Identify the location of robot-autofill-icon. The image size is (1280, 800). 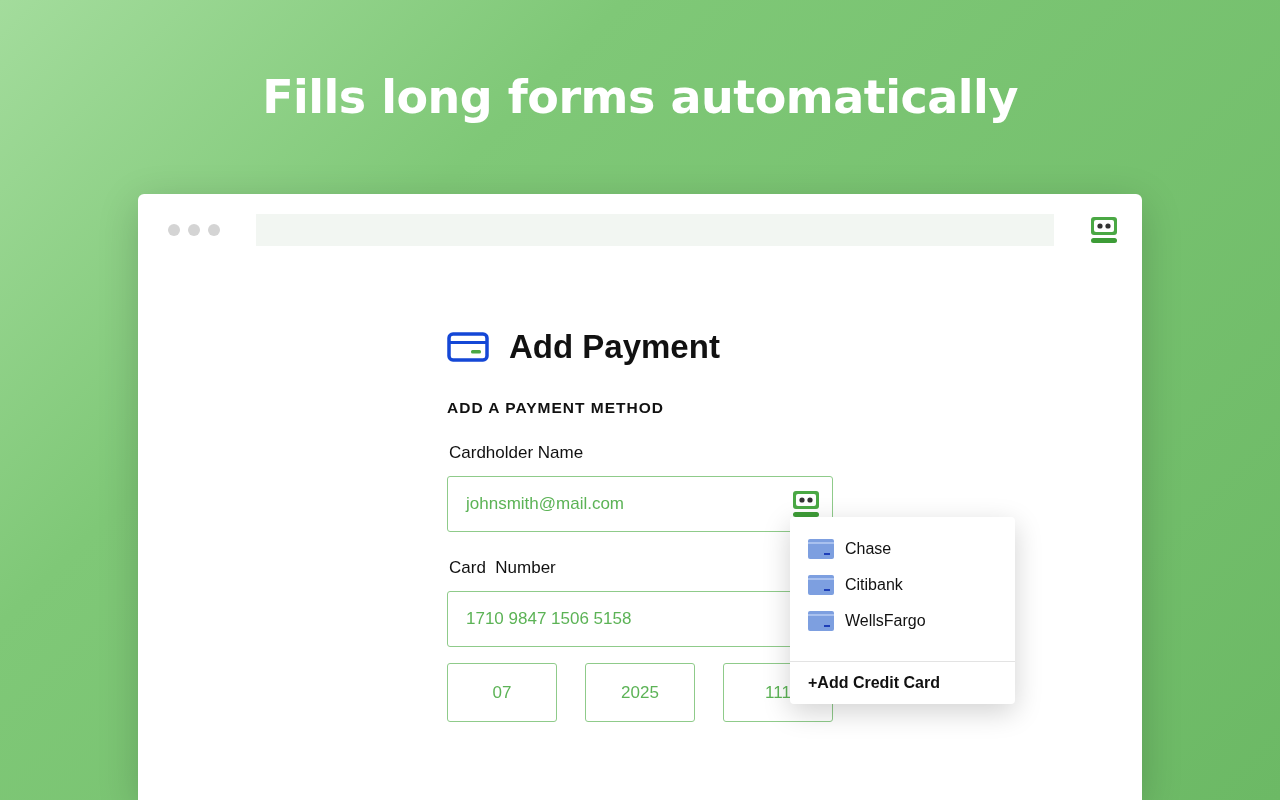
(806, 504).